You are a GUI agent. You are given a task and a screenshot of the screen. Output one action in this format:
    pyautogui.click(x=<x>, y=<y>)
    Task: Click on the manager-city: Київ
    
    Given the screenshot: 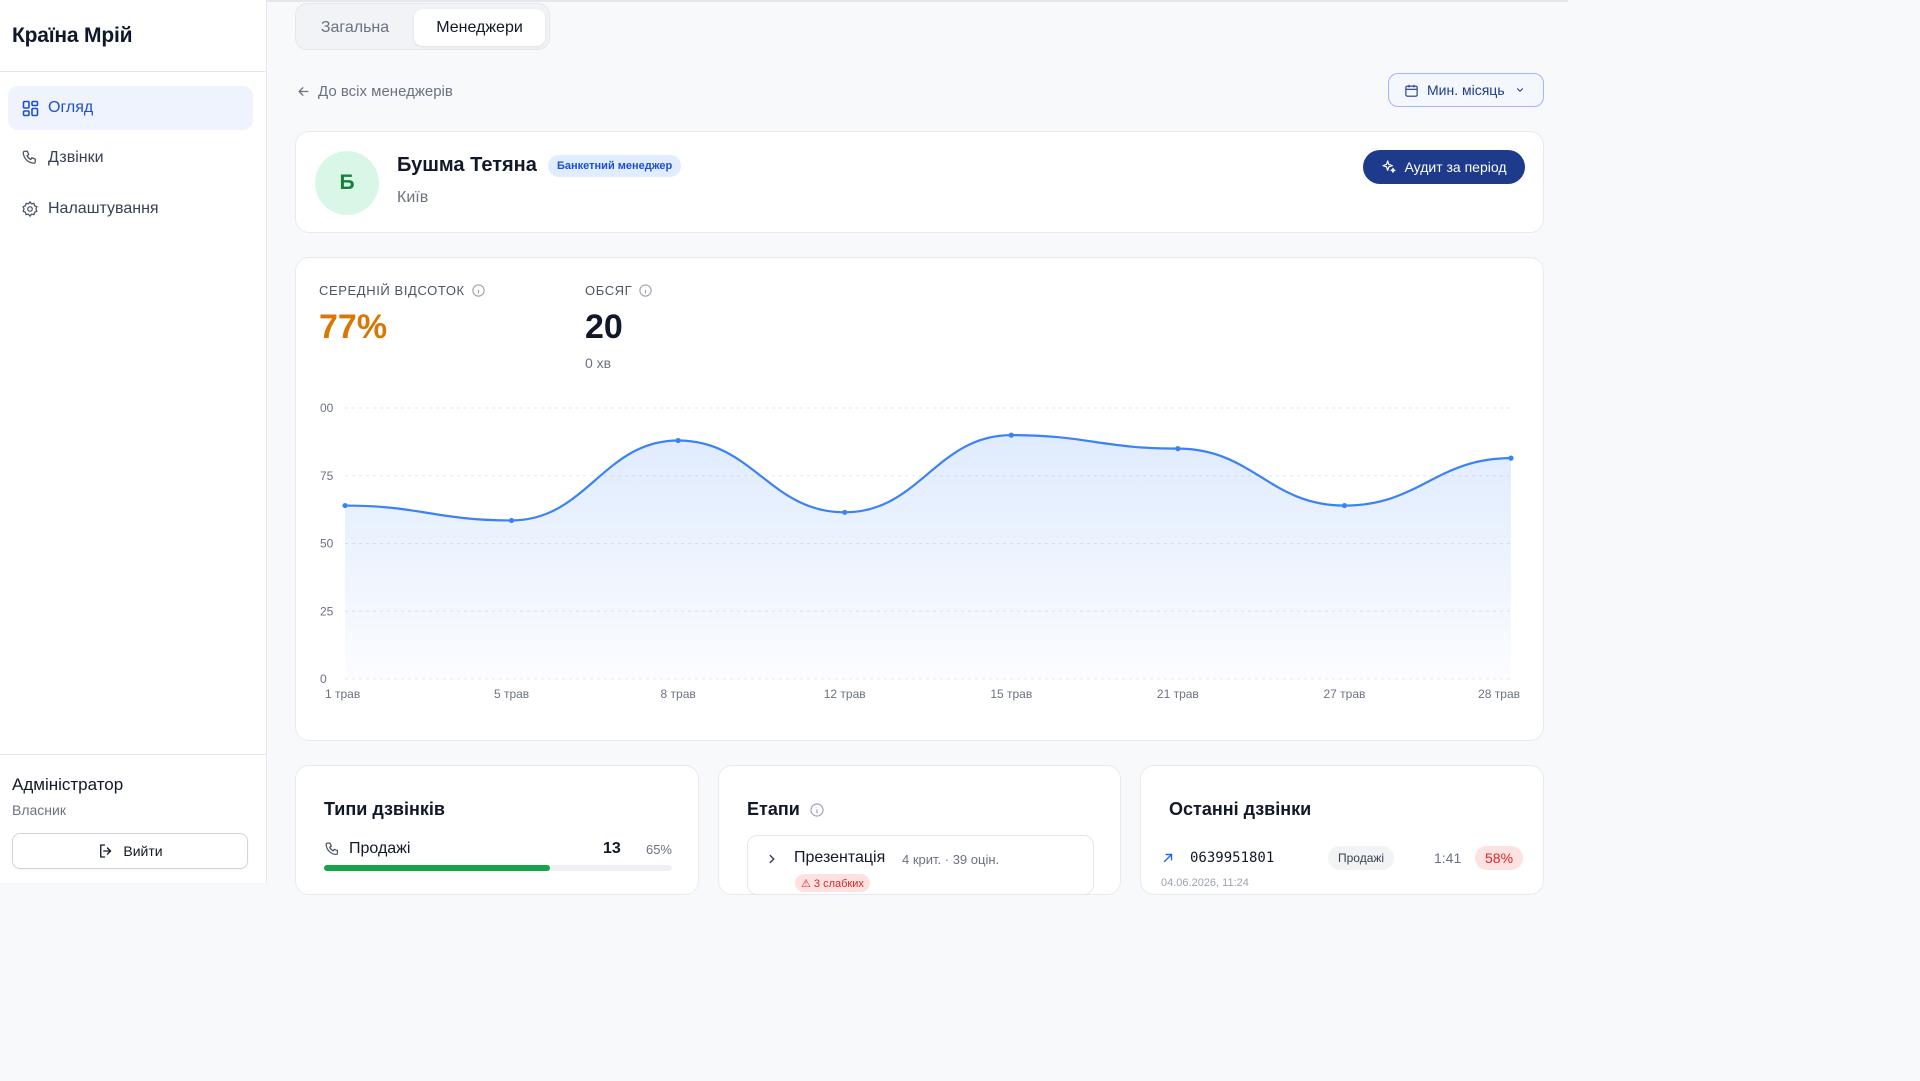 What is the action you would take?
    pyautogui.click(x=413, y=197)
    